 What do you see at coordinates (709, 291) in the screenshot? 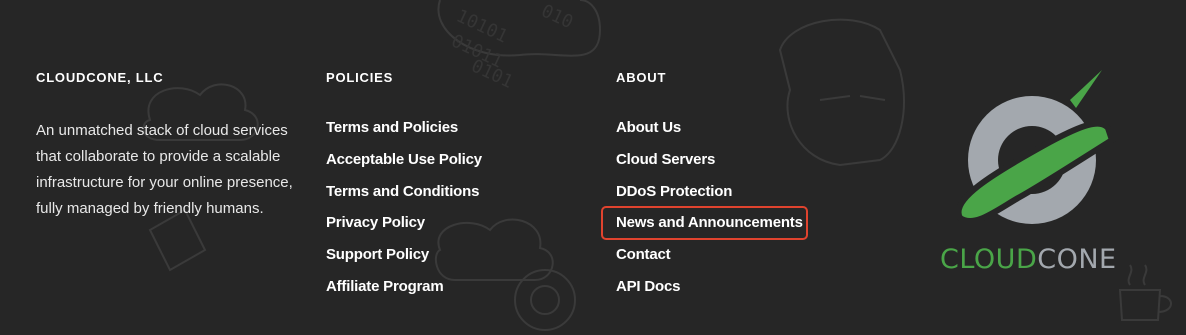
I see `list-item: API Docs` at bounding box center [709, 291].